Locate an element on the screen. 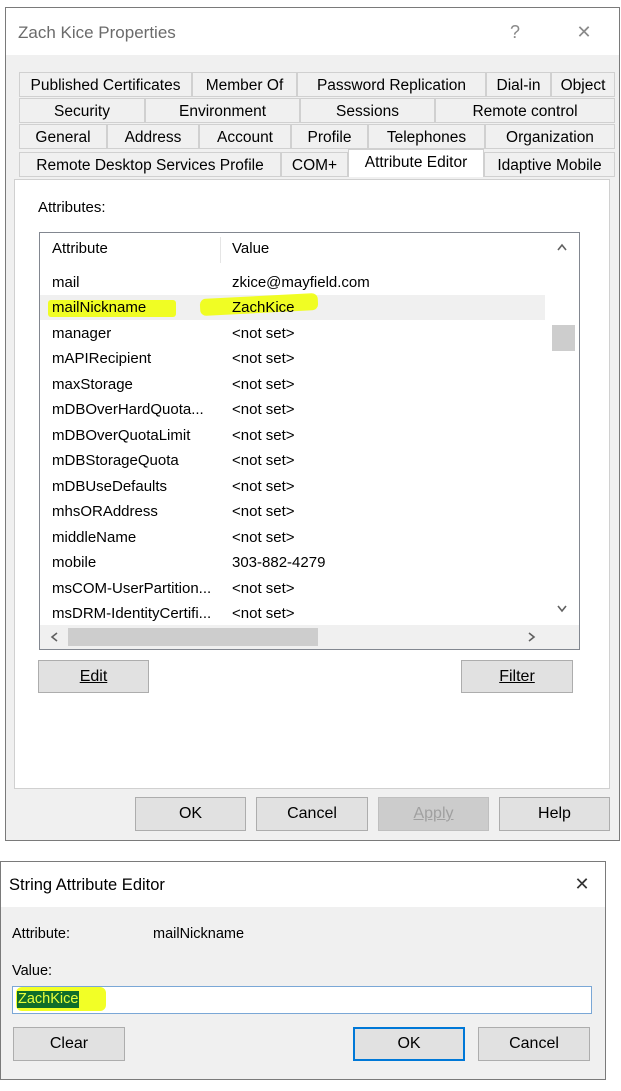 This screenshot has width=621, height=1091. help-button: Help is located at coordinates (554, 814).